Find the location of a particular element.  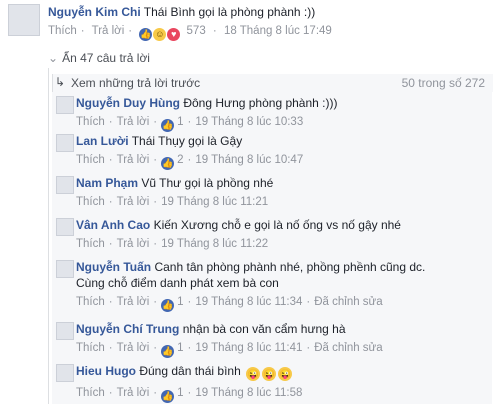

haha-reaction-icon: ☺ is located at coordinates (160, 34).